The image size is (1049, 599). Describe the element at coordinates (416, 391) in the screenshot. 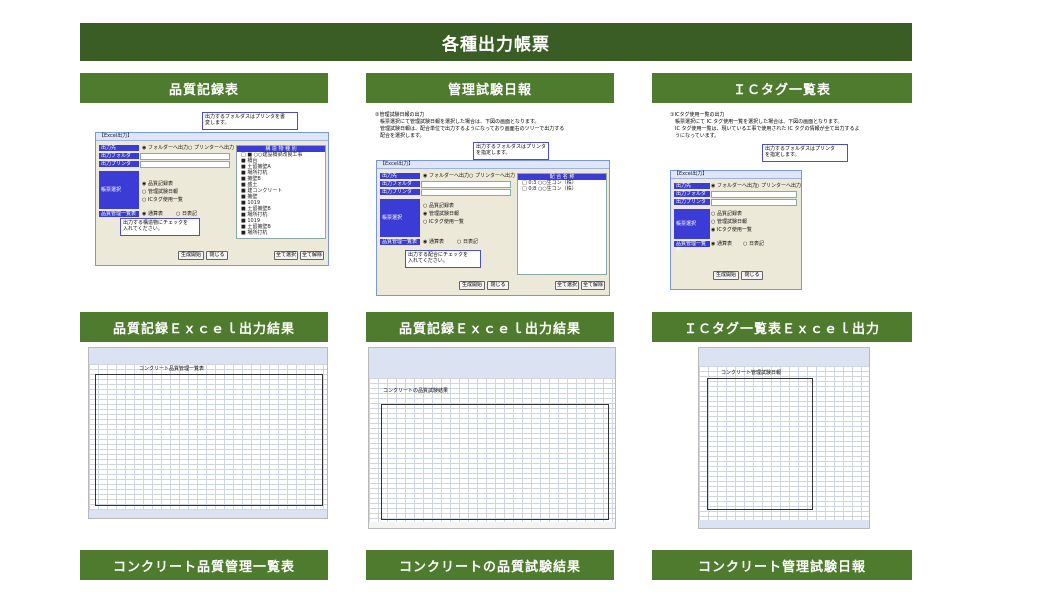

I see `sheet-title: コンクリートの品質試験結果` at that location.